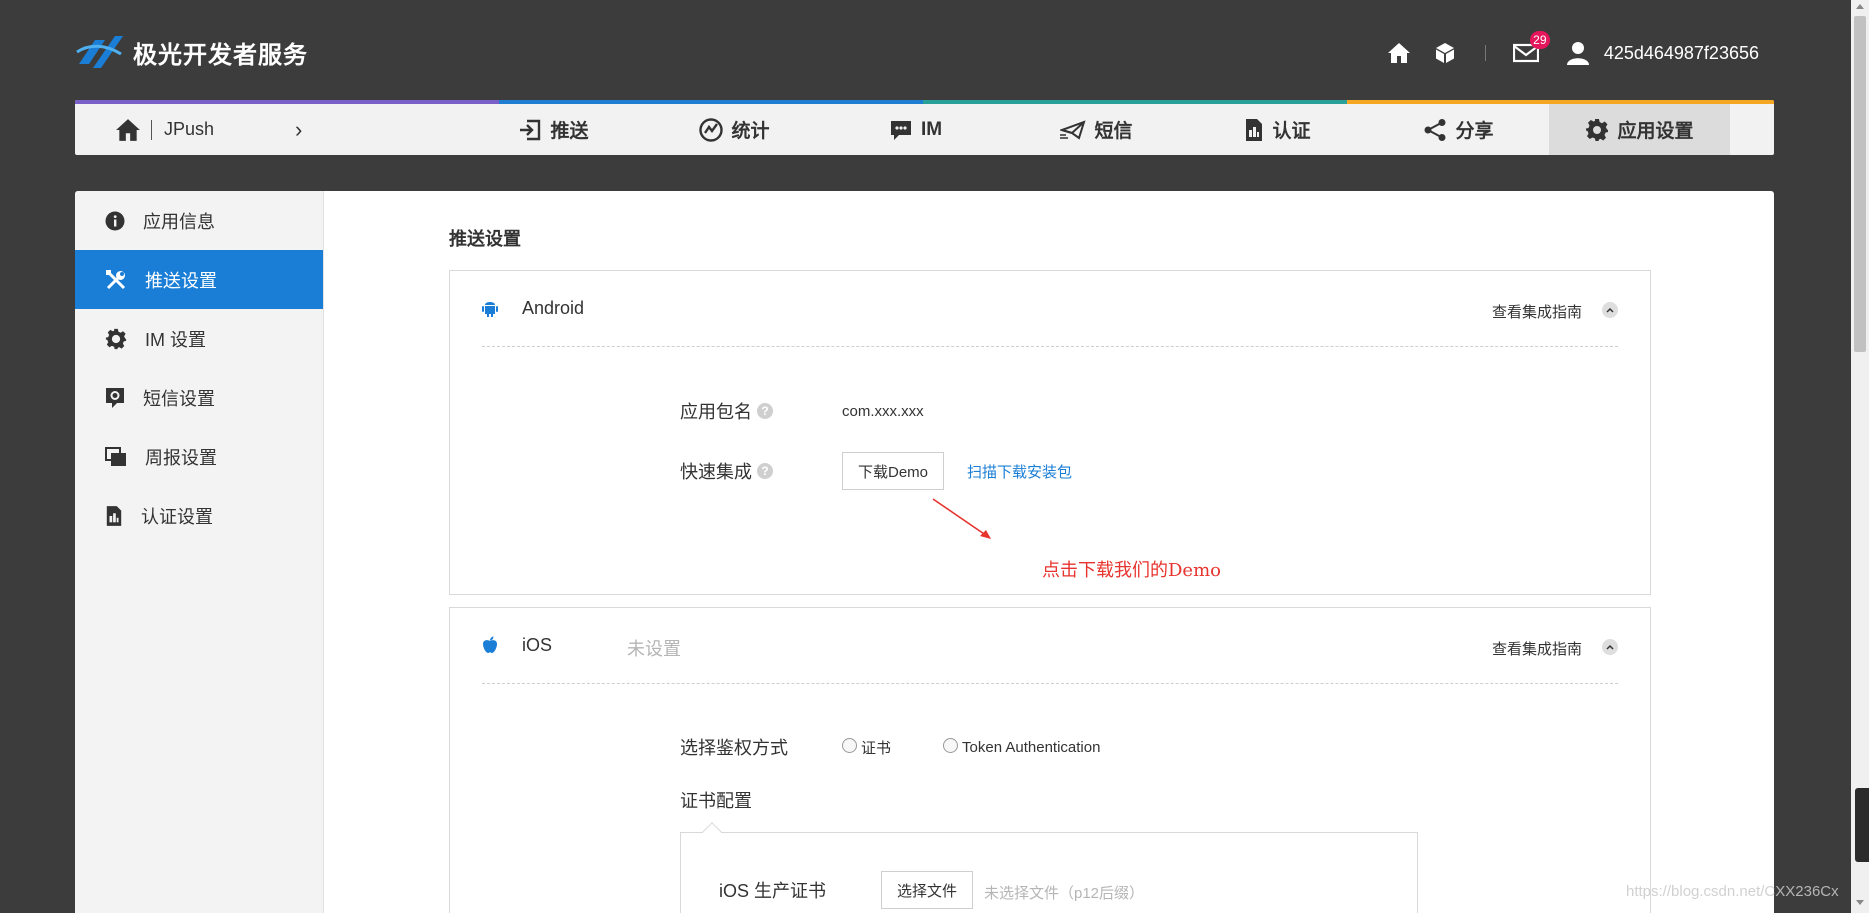  I want to click on nav-tabs: 推送 统计 IM 短信 认证 分享 应用设置, so click(1096, 129).